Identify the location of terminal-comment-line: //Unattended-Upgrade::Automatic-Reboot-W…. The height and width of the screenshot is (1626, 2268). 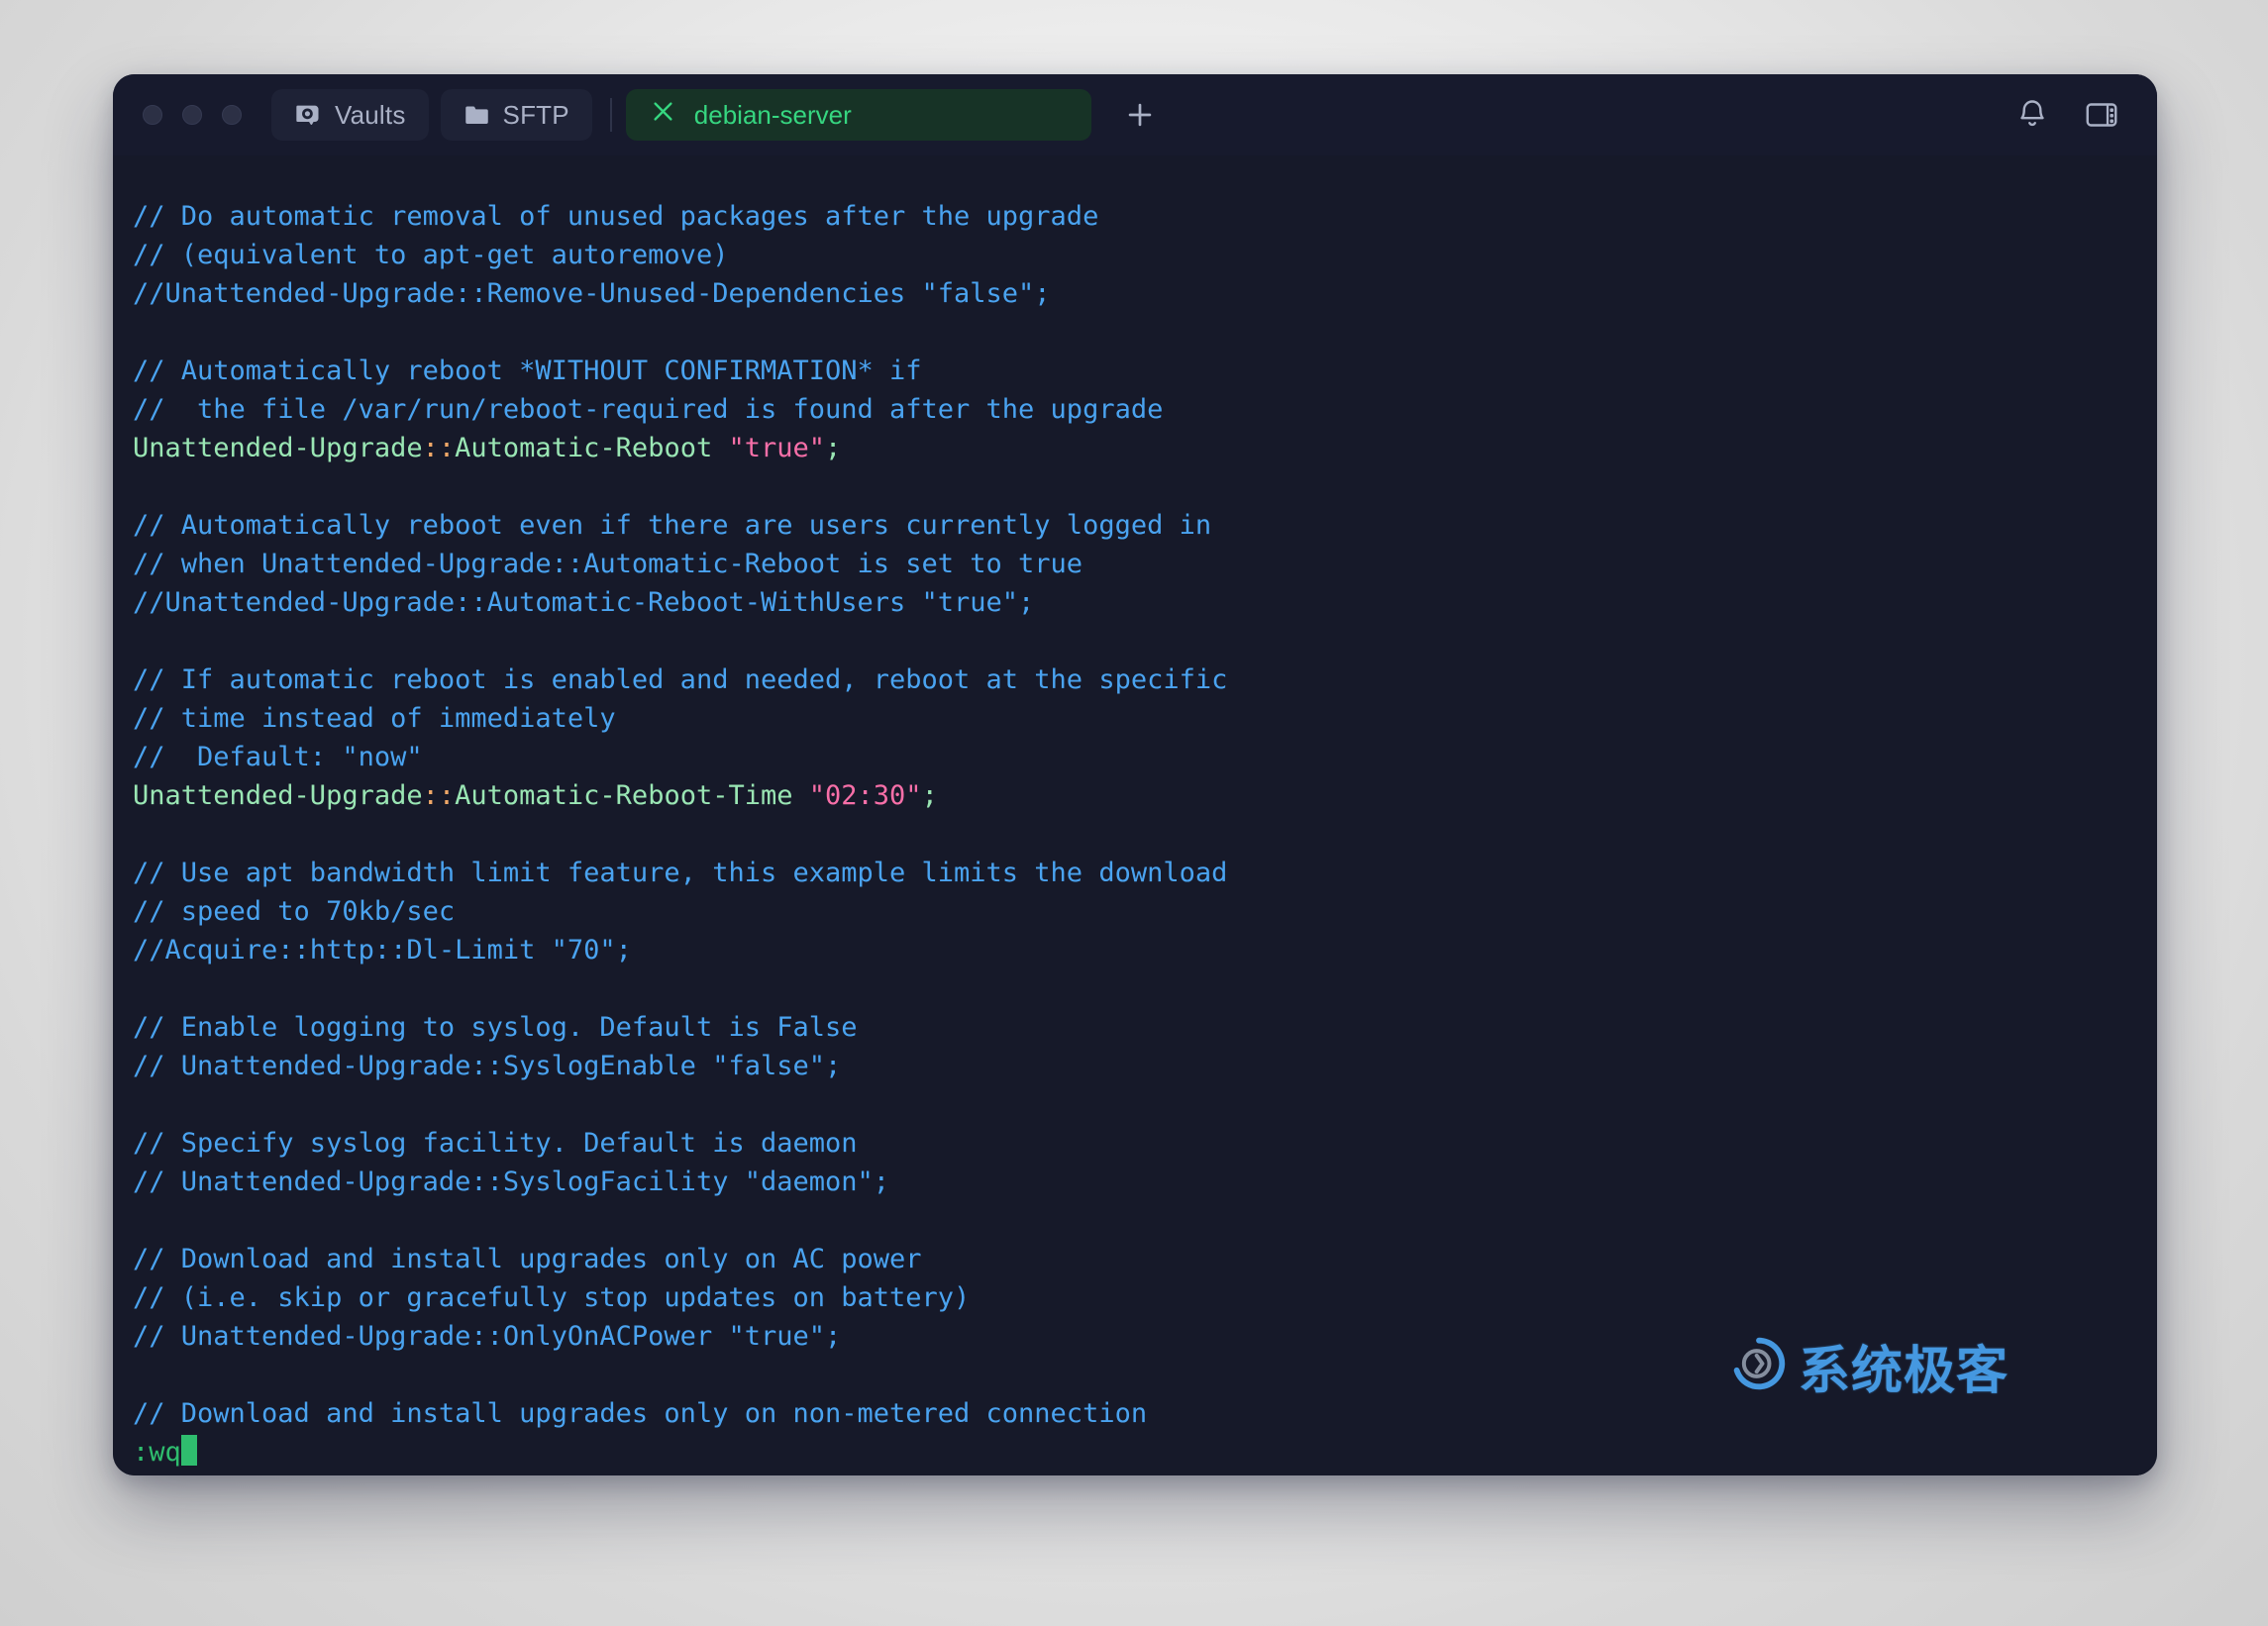
(1145, 603).